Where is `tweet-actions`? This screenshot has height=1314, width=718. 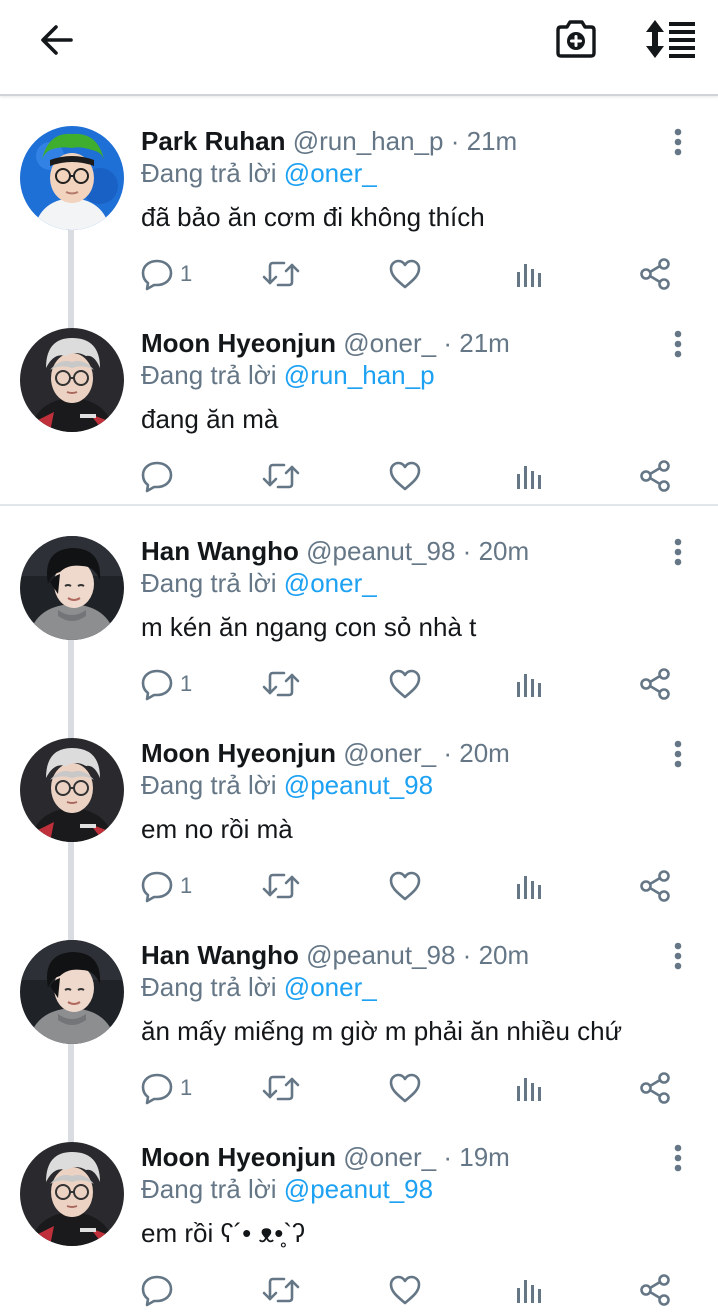
tweet-actions is located at coordinates (359, 478).